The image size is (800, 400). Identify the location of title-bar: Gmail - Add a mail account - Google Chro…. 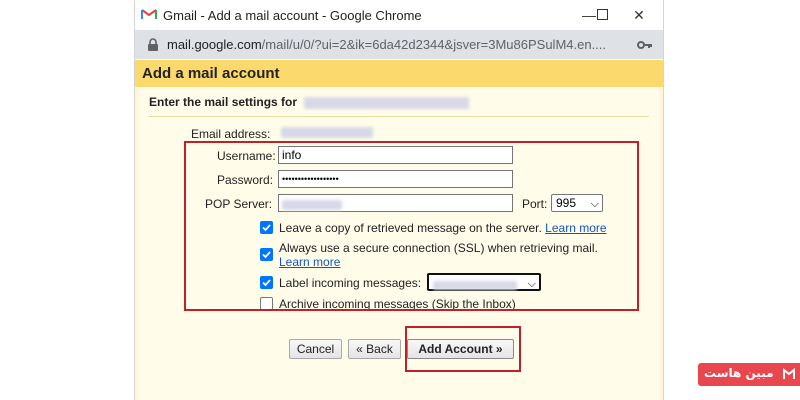
(399, 15).